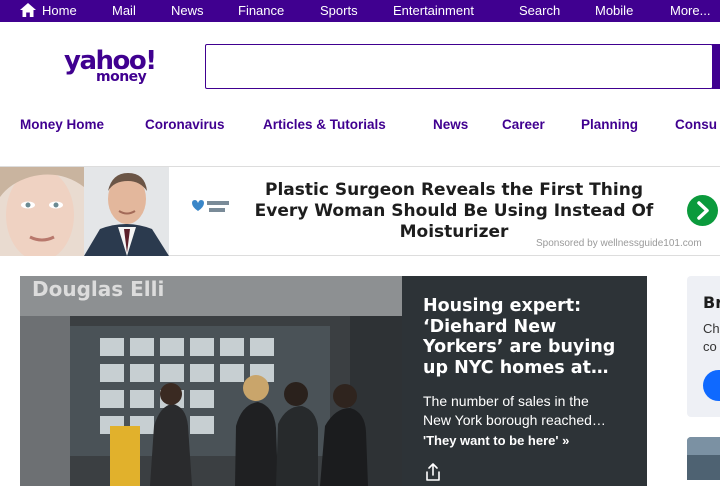 The height and width of the screenshot is (486, 720). I want to click on storefront-sign-text: Douglas Elli, so click(98, 289).